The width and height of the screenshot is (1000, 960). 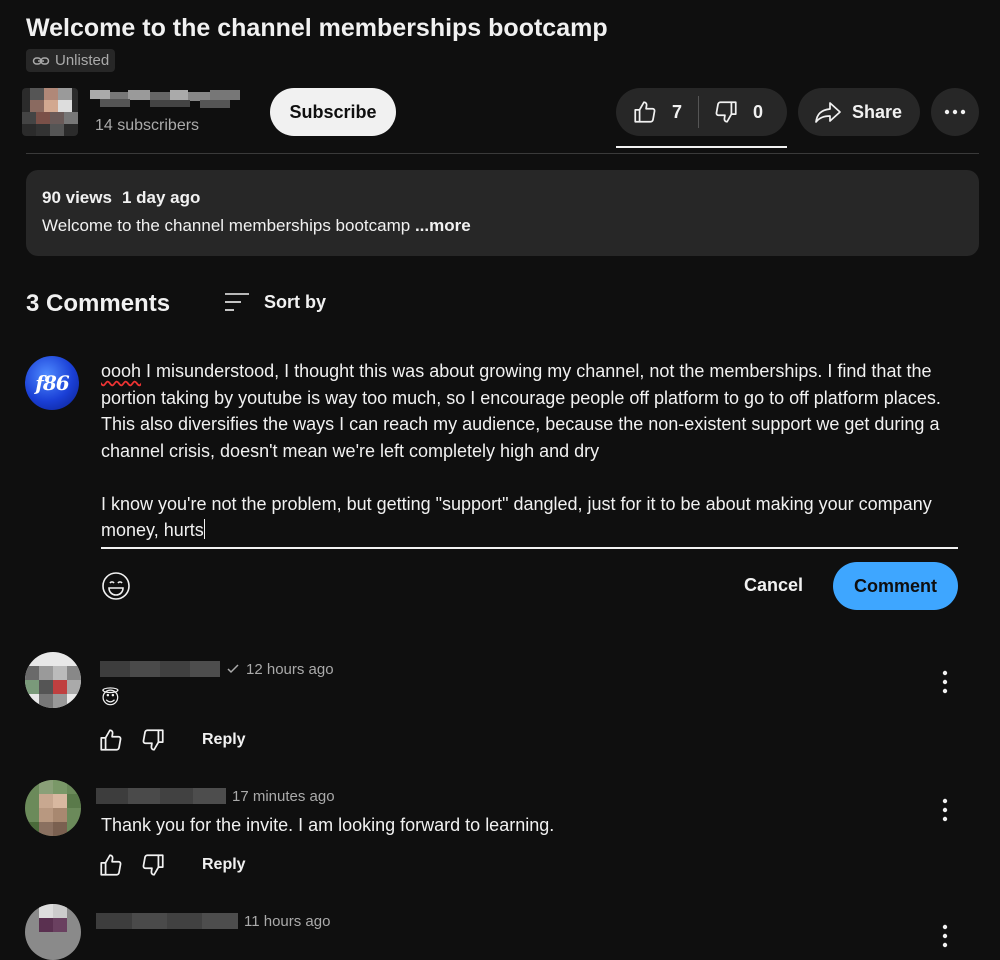 I want to click on upload-age: 1 day ago, so click(x=161, y=197).